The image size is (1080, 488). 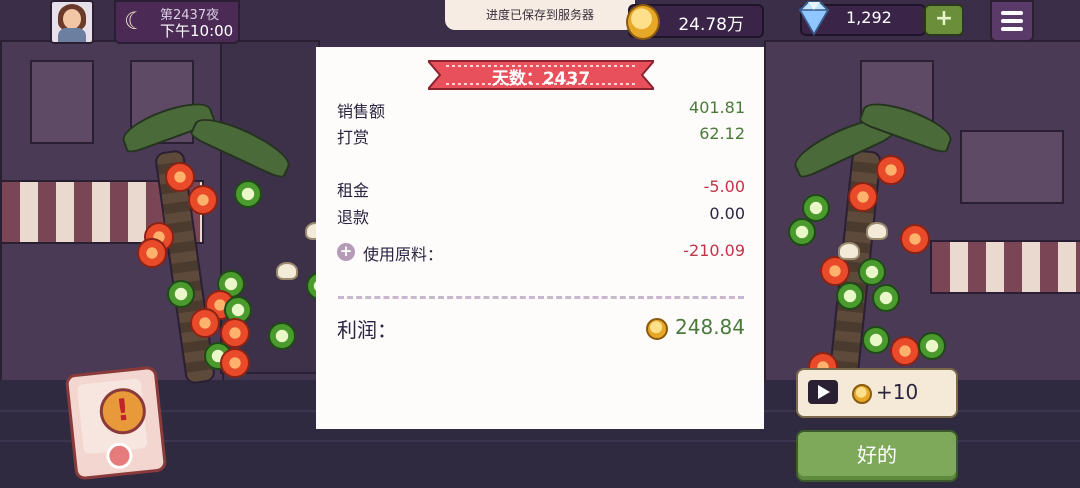 I want to click on watch-video-reward-button: +10, so click(x=877, y=393).